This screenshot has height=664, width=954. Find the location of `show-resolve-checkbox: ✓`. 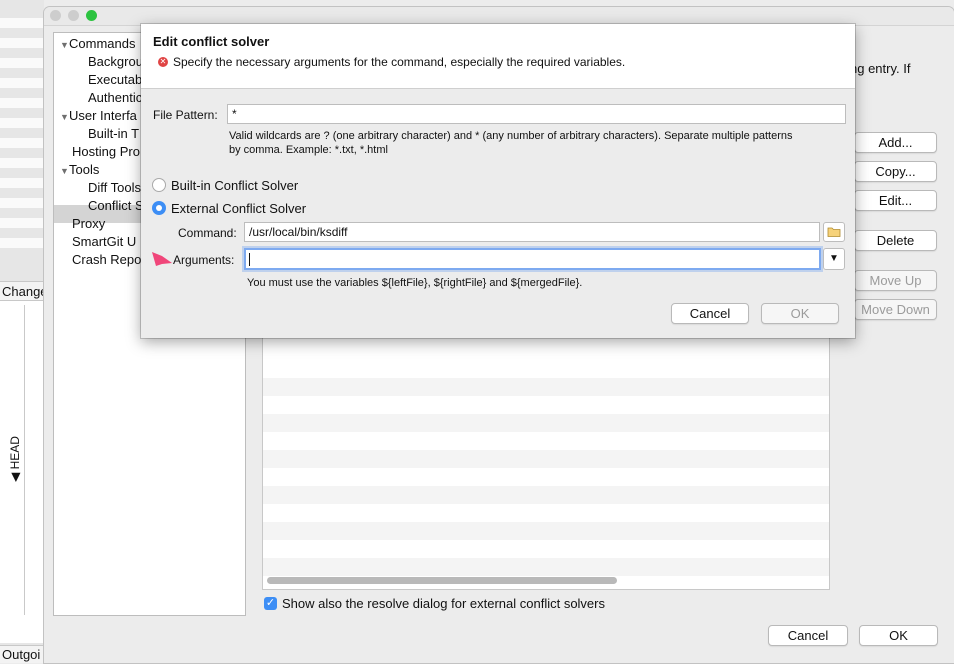

show-resolve-checkbox: ✓ is located at coordinates (270, 603).